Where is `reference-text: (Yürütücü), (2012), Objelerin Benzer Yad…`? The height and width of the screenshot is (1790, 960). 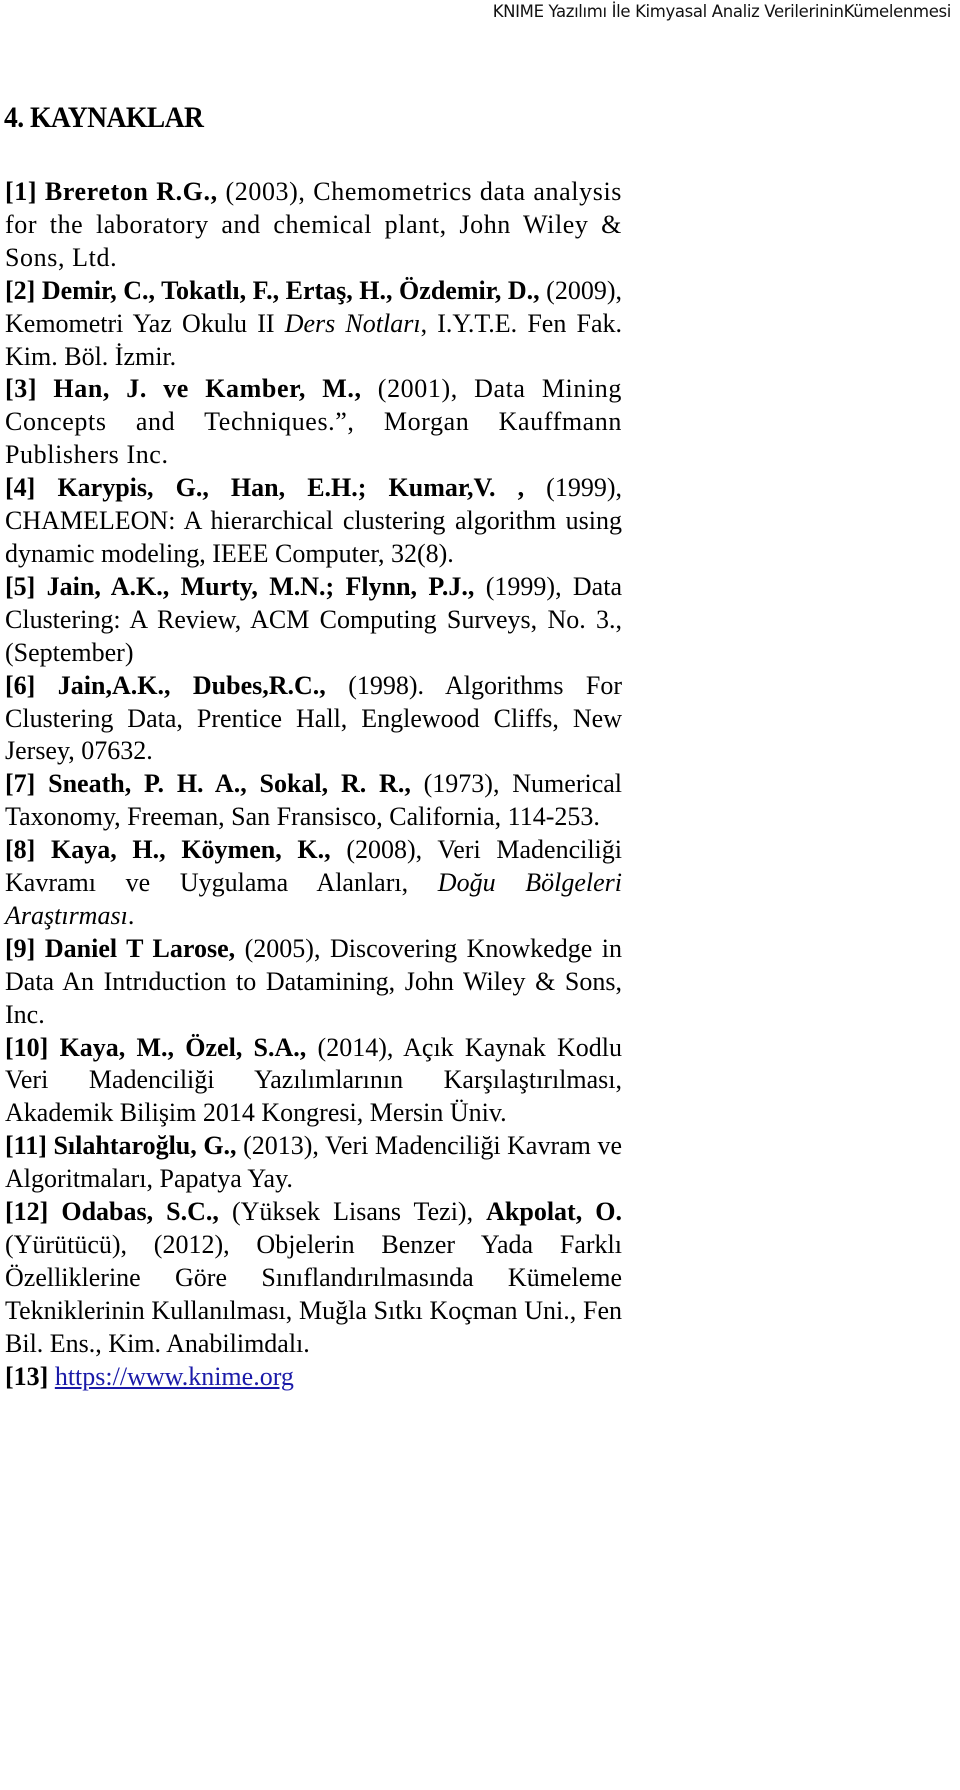
reference-text: (Yürütücü), (2012), Objelerin Benzer Yad… is located at coordinates (313, 1294).